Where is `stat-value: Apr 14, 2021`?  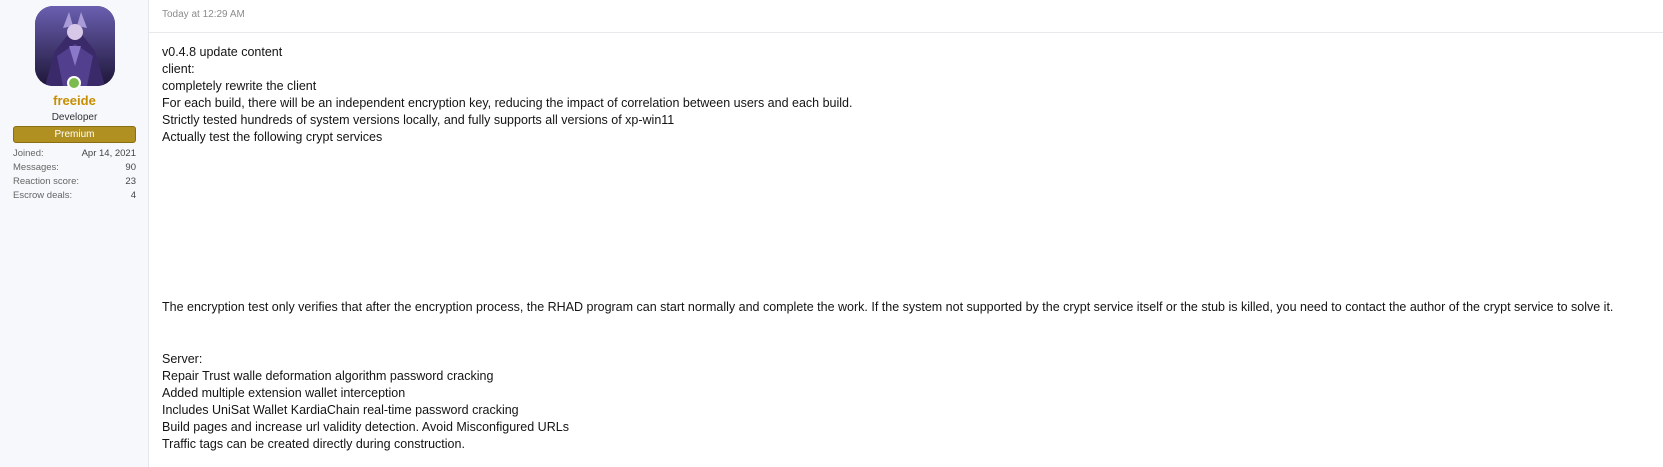 stat-value: Apr 14, 2021 is located at coordinates (108, 153).